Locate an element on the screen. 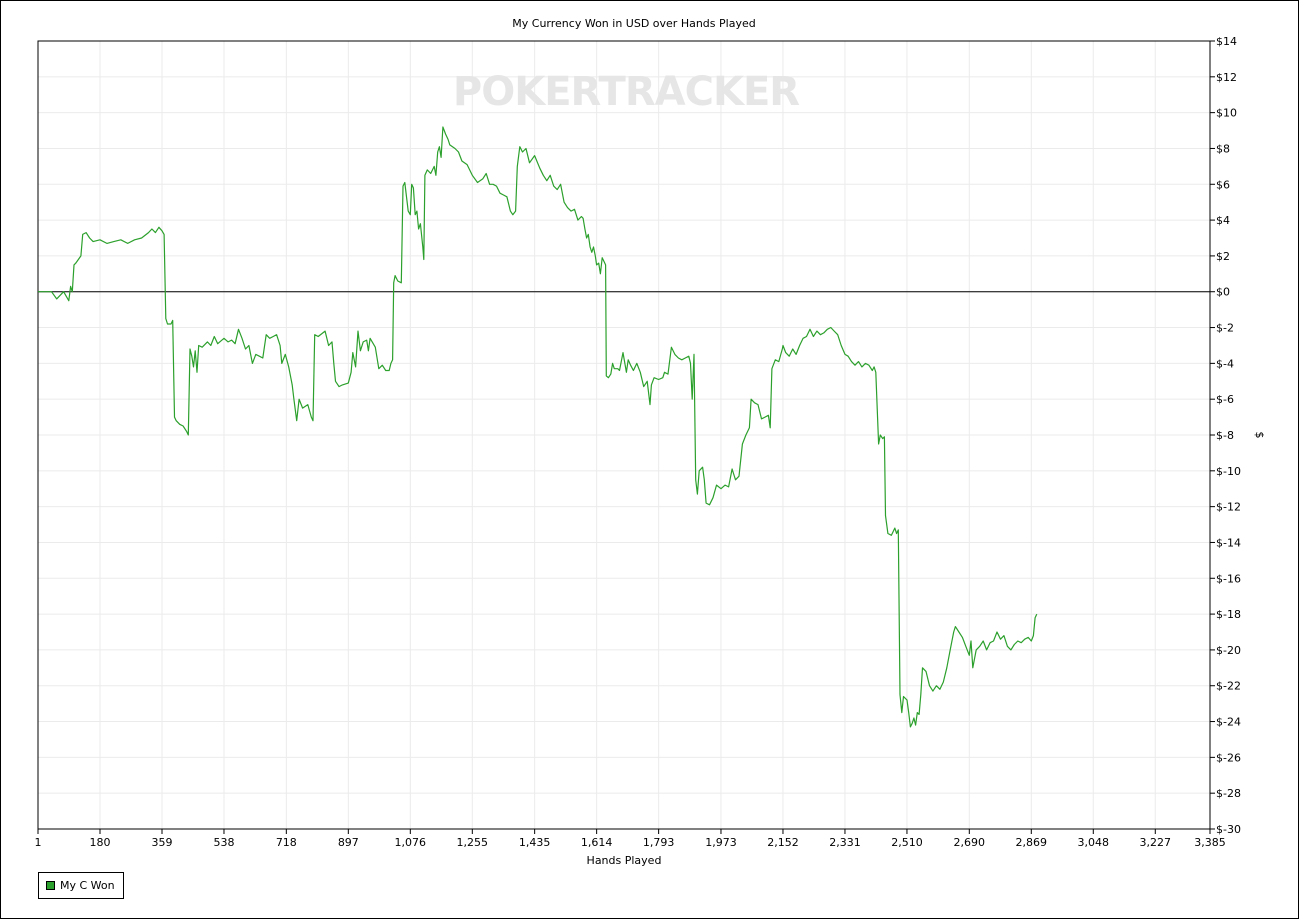 The width and height of the screenshot is (1299, 920). watermark: POKERTRACKER is located at coordinates (626, 92).